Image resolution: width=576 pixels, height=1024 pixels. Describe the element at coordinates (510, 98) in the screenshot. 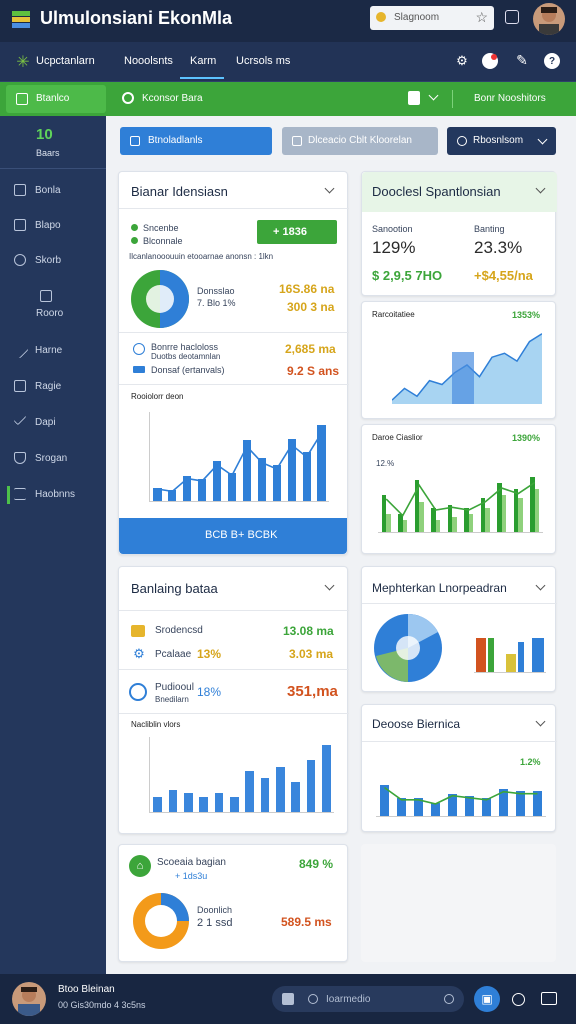

I see `green-right-label: Bonr Nooshitors` at that location.